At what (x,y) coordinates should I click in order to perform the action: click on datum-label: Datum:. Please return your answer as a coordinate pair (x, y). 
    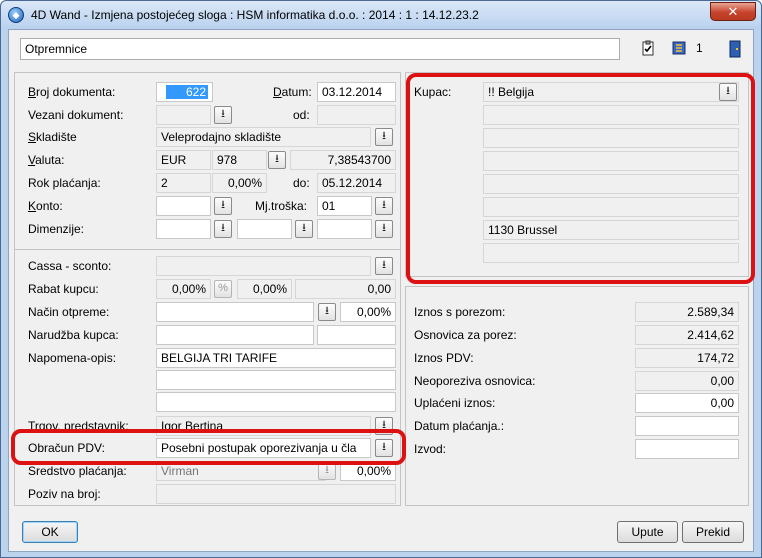
    Looking at the image, I should click on (292, 92).